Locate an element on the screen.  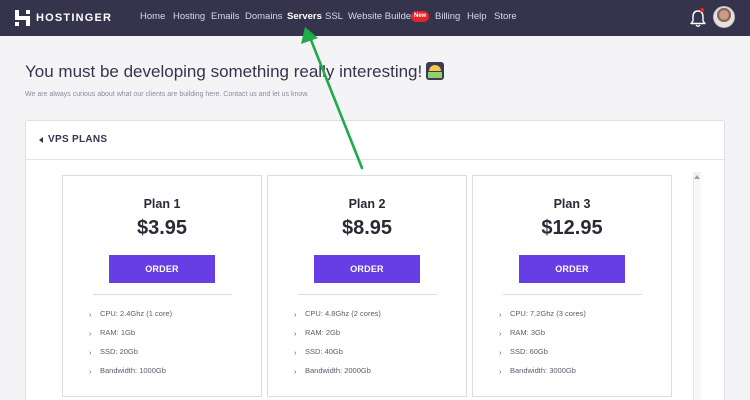
feature-bandwidth: › Bandwidth: 3000Gb is located at coordinates (542, 375).